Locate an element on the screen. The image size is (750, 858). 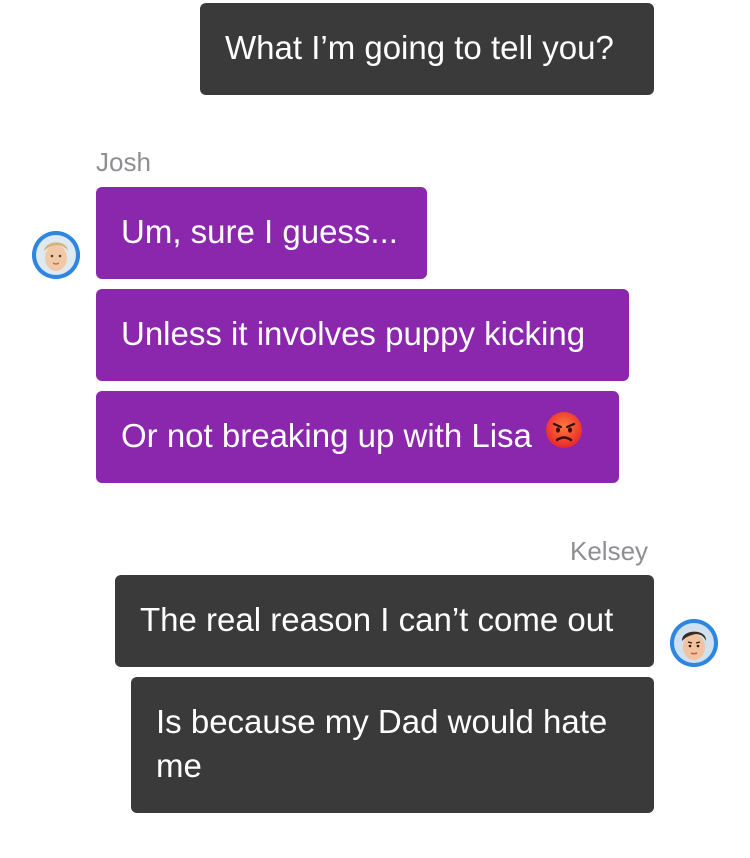
kelsey-avatar is located at coordinates (694, 643).